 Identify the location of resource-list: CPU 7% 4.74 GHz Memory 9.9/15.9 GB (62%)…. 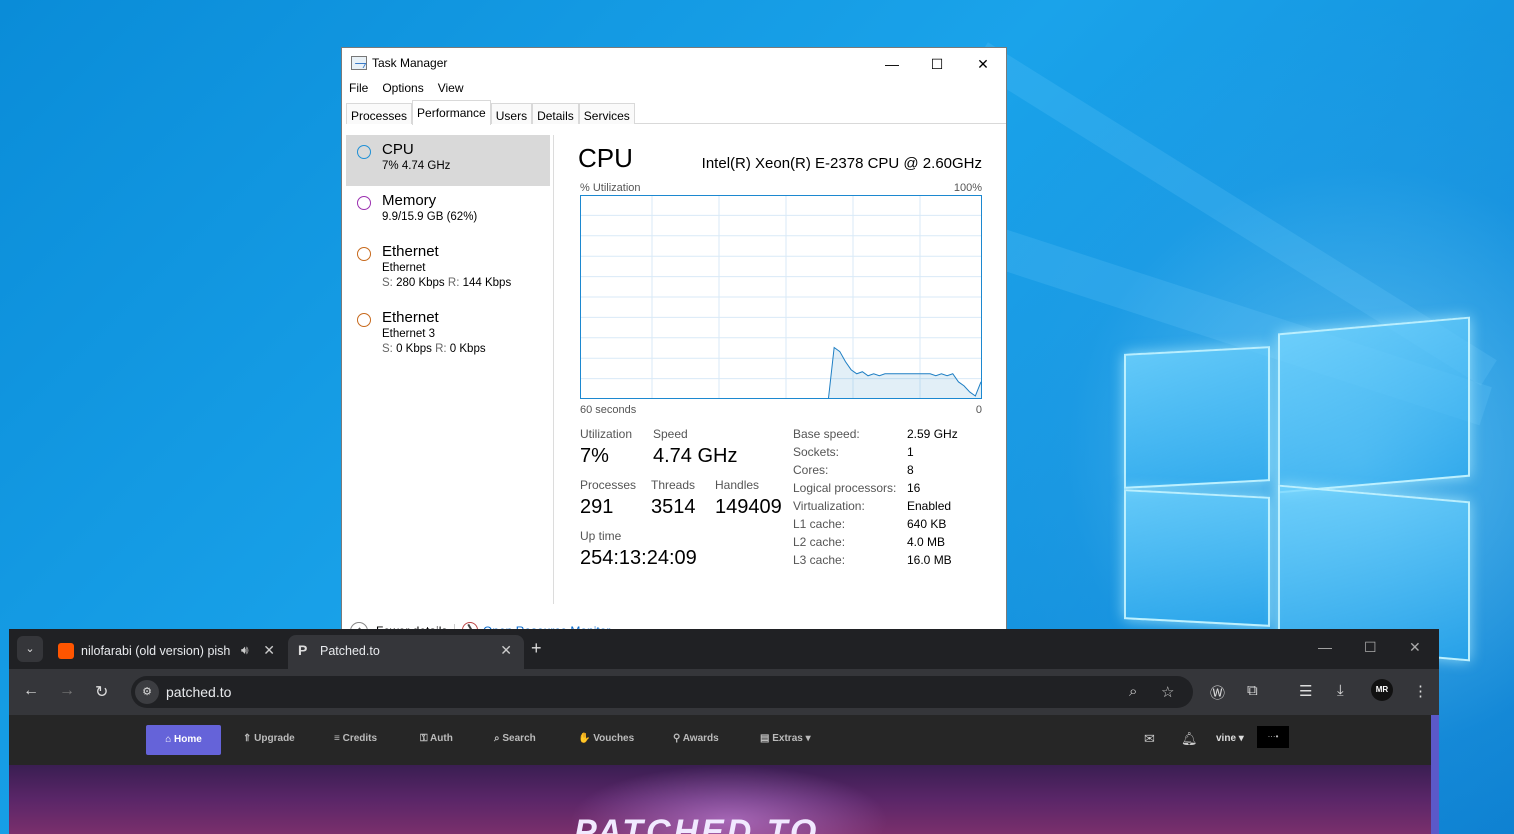
(448, 252).